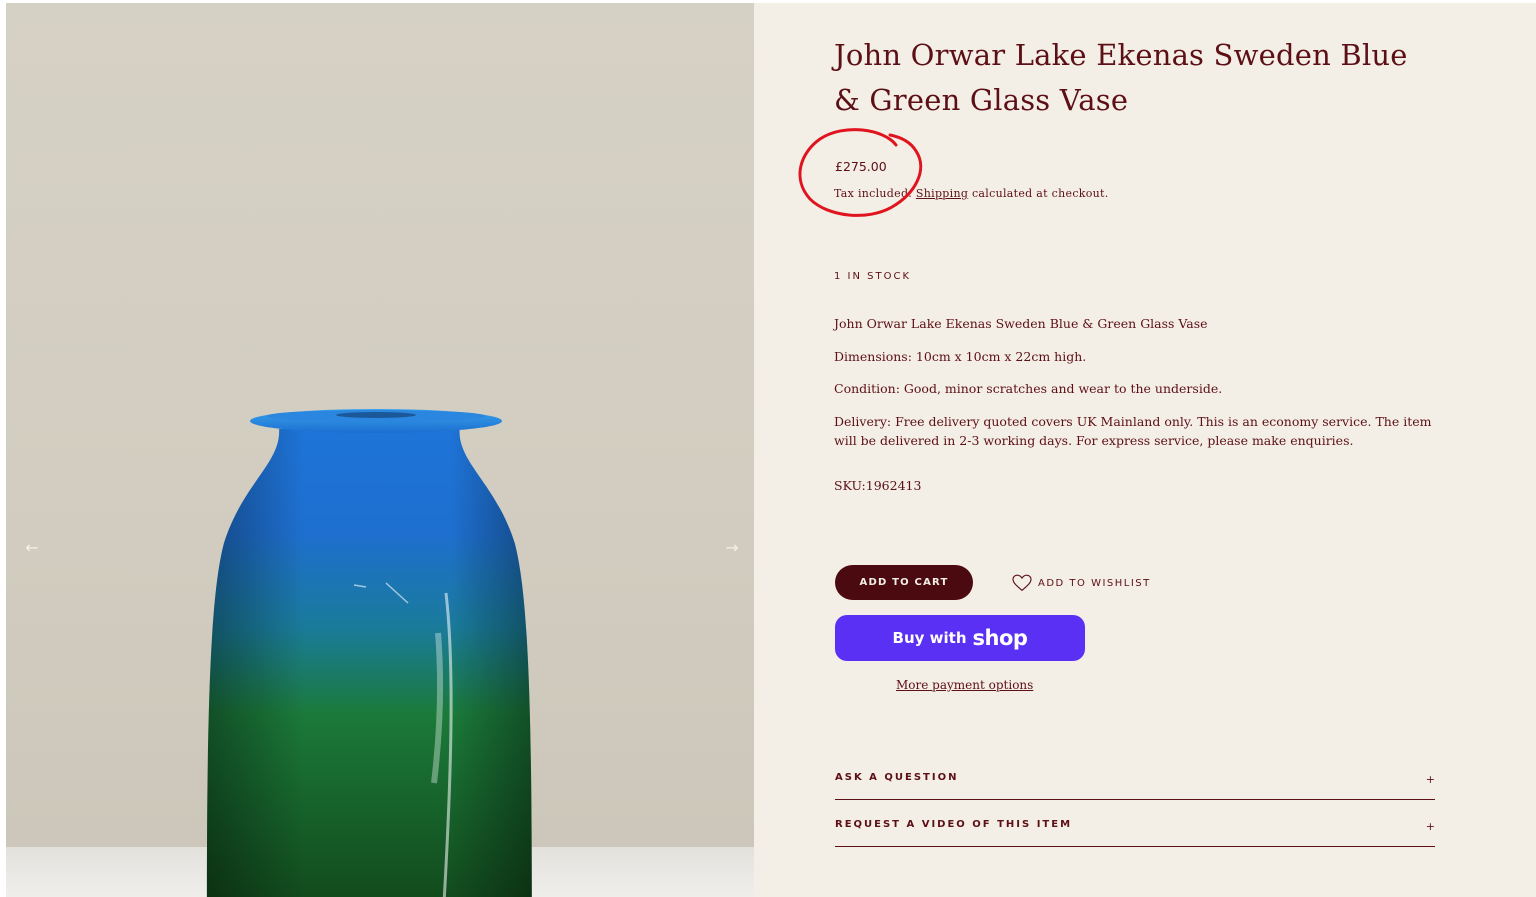 The image size is (1536, 897). Describe the element at coordinates (897, 777) in the screenshot. I see `accordion-label: ASK A QUESTION` at that location.